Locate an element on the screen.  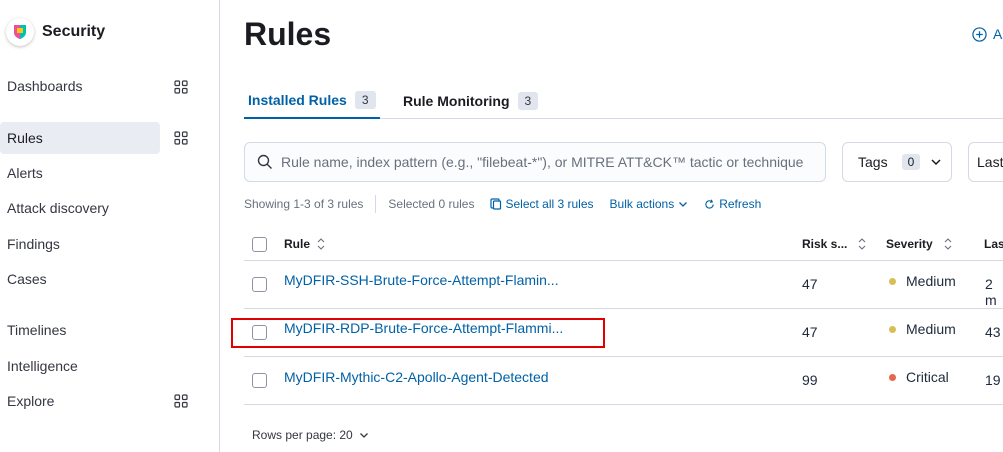
risk-score: 99 is located at coordinates (810, 380).